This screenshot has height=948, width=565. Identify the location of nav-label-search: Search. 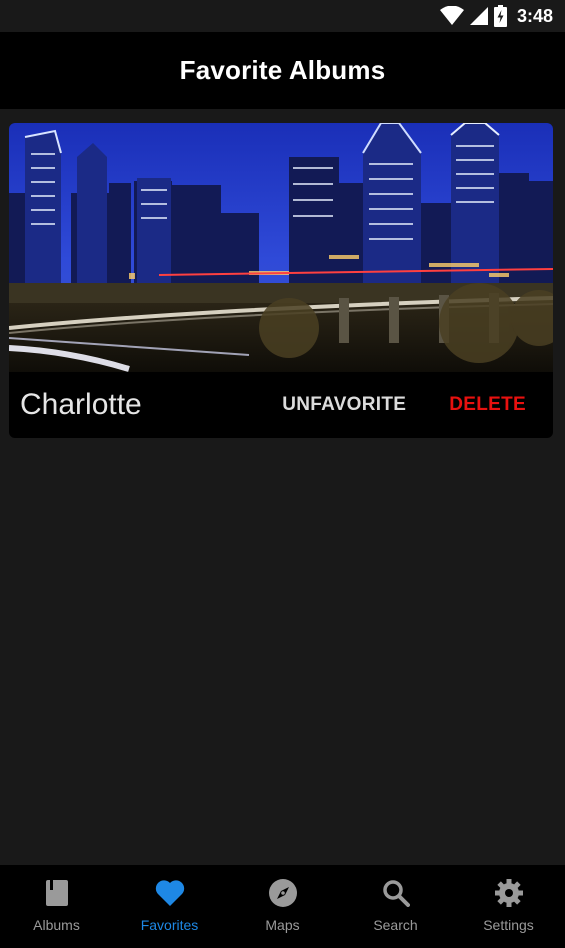
(395, 925).